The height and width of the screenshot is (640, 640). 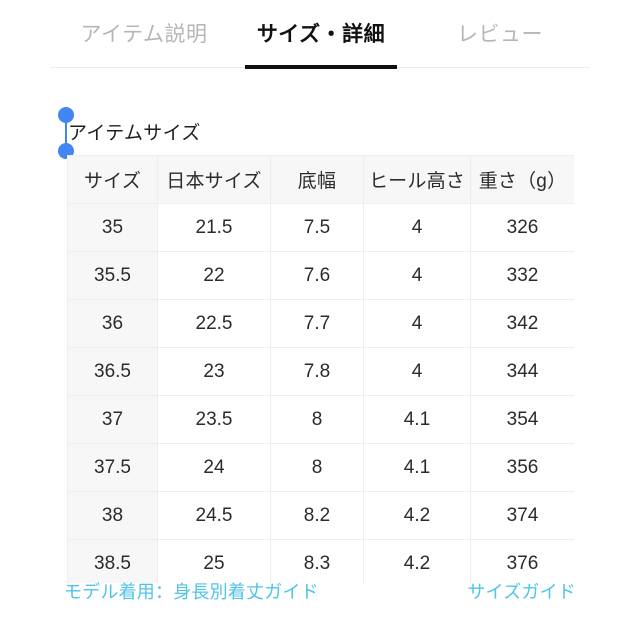 I want to click on tab-size-details: サイズ・詳細, so click(x=321, y=35).